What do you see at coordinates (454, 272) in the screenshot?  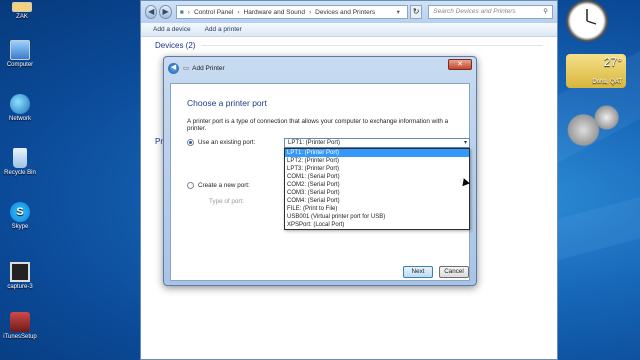 I see `cancel-button: Cancel` at bounding box center [454, 272].